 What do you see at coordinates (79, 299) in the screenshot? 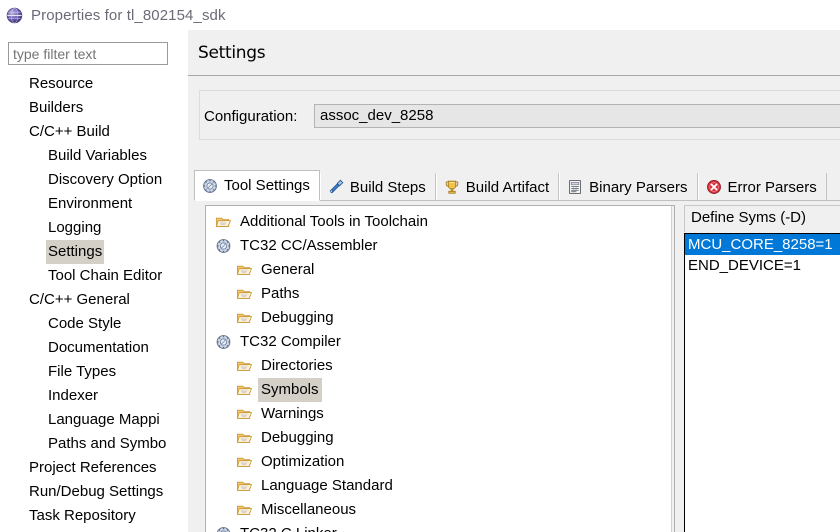
I see `sidebar-item-label: C/C++ General` at bounding box center [79, 299].